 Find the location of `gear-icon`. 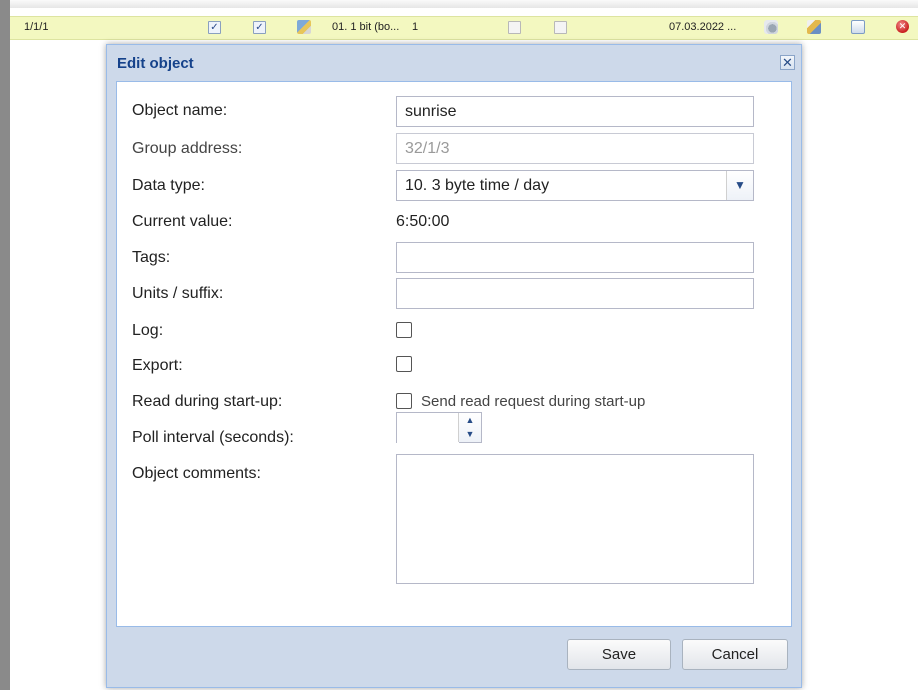

gear-icon is located at coordinates (771, 27).